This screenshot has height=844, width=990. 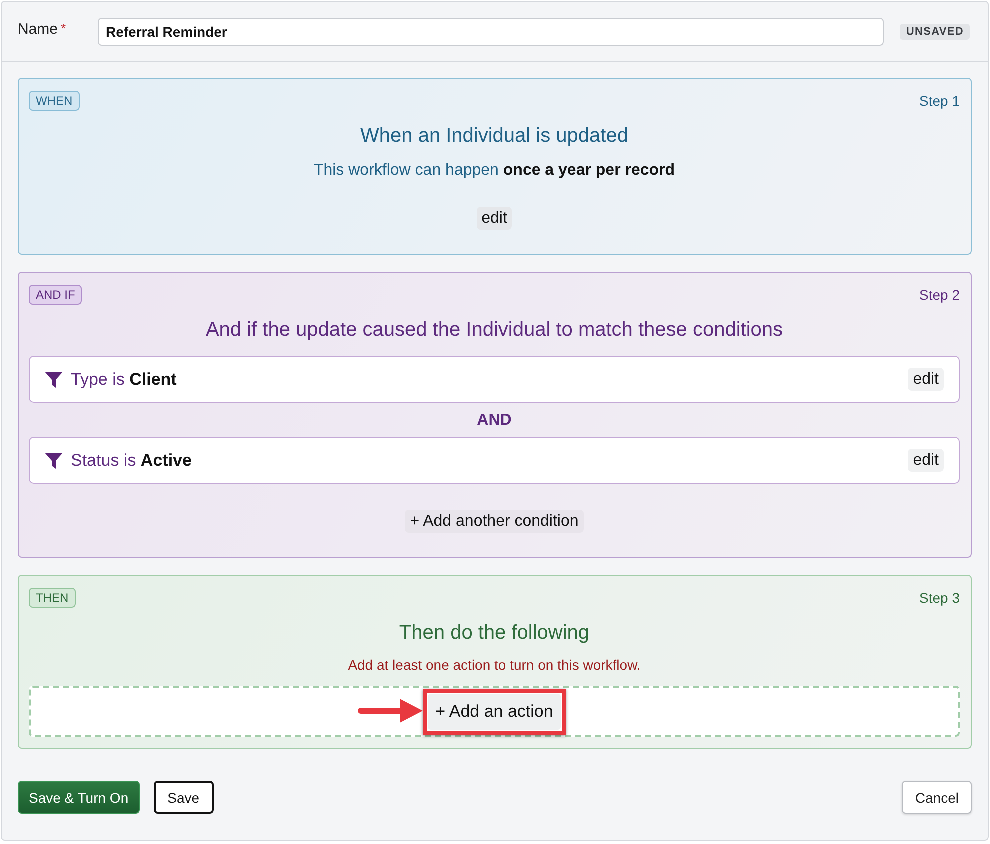 What do you see at coordinates (494, 665) in the screenshot?
I see `warning-text: Add at least one action to turn on this workflow.` at bounding box center [494, 665].